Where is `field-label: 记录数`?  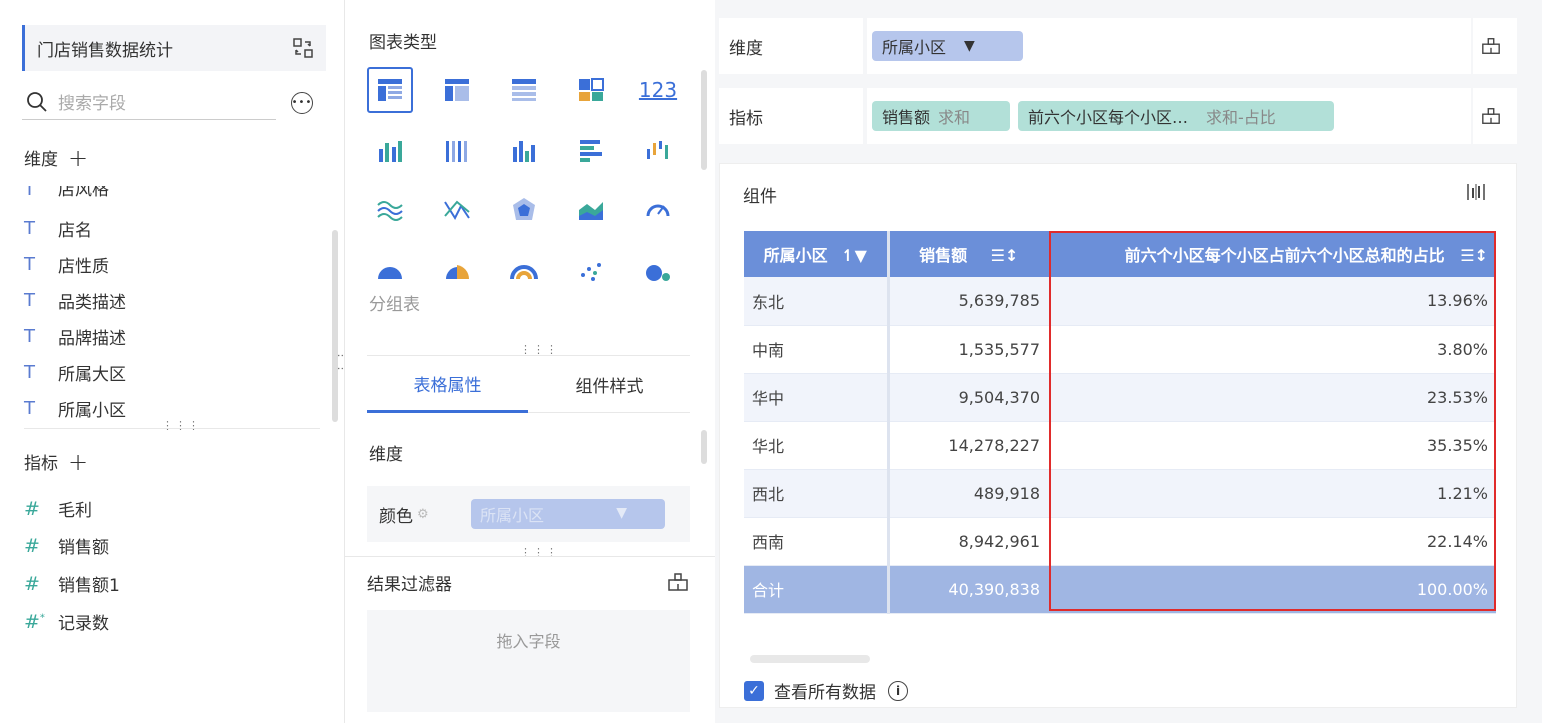
field-label: 记录数 is located at coordinates (83, 624).